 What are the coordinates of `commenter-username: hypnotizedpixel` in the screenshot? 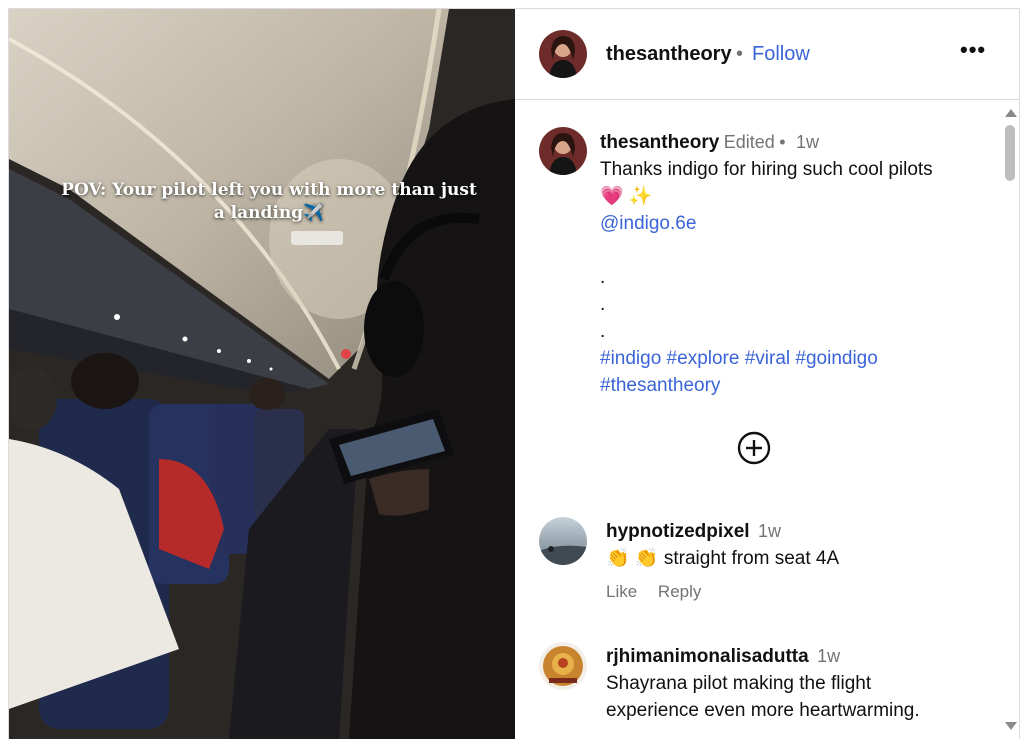 It's located at (678, 531).